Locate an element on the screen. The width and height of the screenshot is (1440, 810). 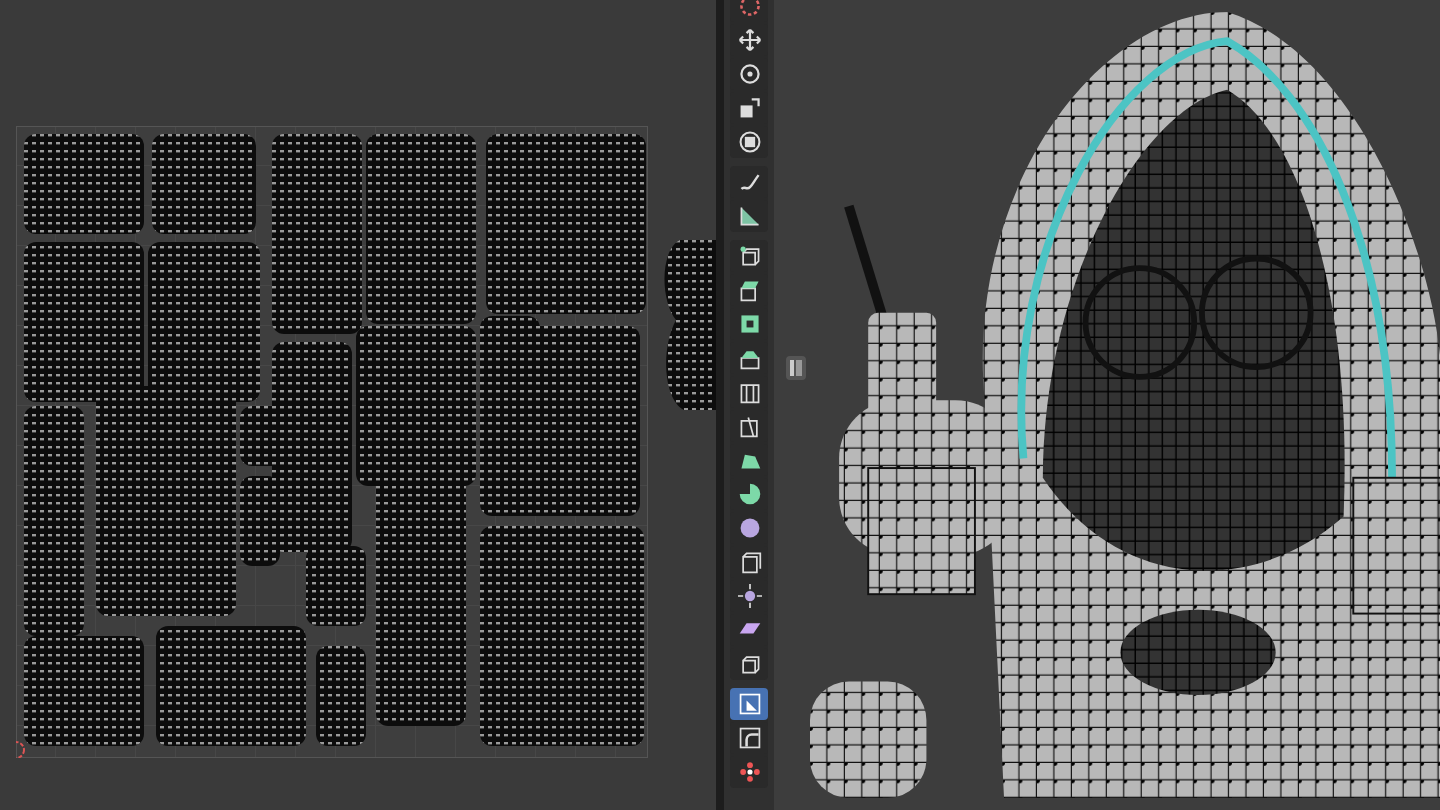
move-icon is located at coordinates (749, 40).